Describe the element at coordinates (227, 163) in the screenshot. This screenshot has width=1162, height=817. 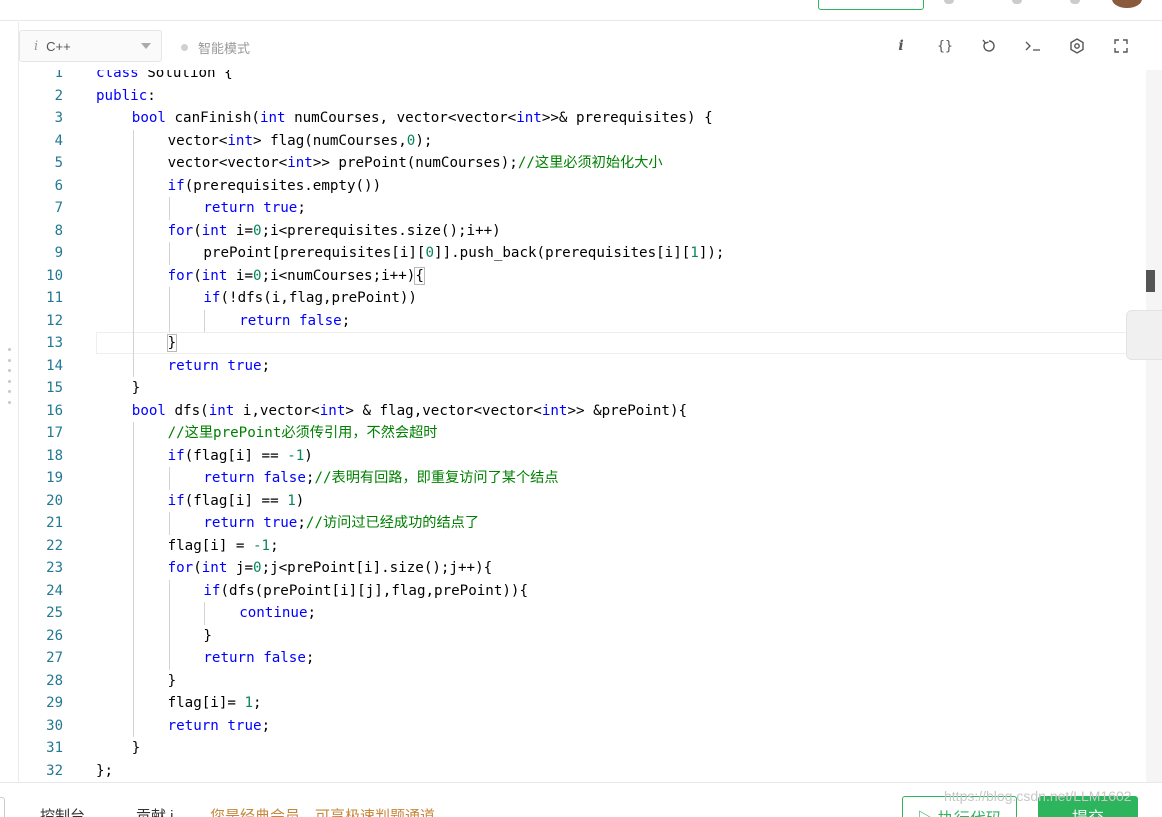
I see `code-token: vector<vector<` at that location.